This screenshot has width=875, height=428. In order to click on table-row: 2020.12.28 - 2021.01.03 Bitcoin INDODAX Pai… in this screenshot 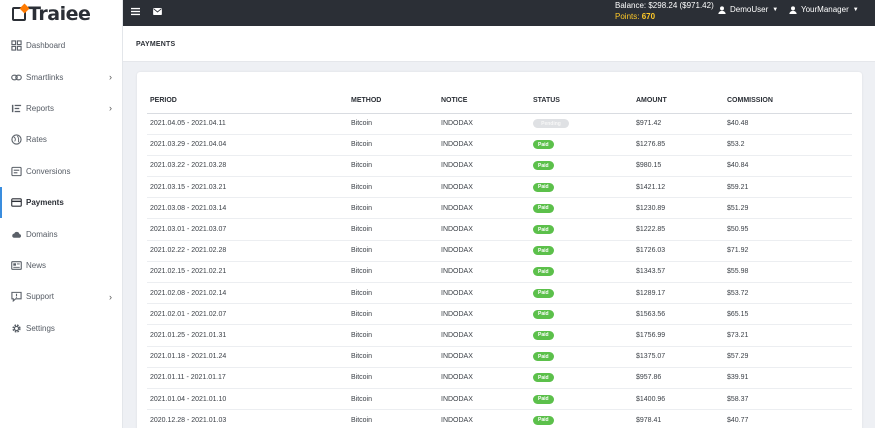, I will do `click(499, 418)`.